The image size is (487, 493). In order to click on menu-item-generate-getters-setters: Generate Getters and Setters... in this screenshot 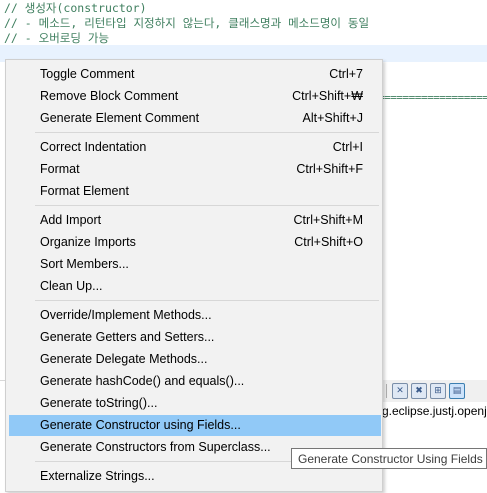, I will do `click(195, 337)`.